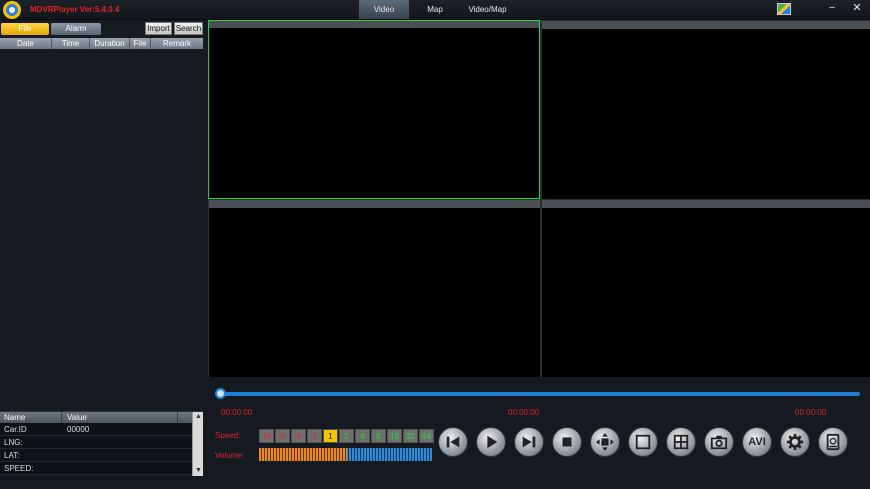 The height and width of the screenshot is (489, 870). Describe the element at coordinates (25, 29) in the screenshot. I see `tab-file: File` at that location.